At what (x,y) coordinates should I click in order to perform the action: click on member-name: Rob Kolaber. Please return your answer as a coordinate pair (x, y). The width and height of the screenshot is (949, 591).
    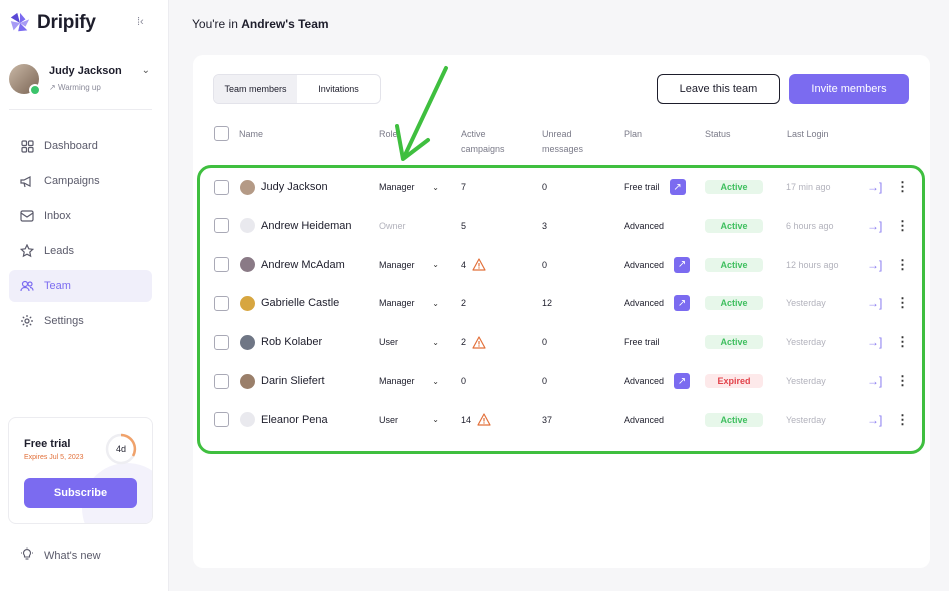
    Looking at the image, I should click on (292, 342).